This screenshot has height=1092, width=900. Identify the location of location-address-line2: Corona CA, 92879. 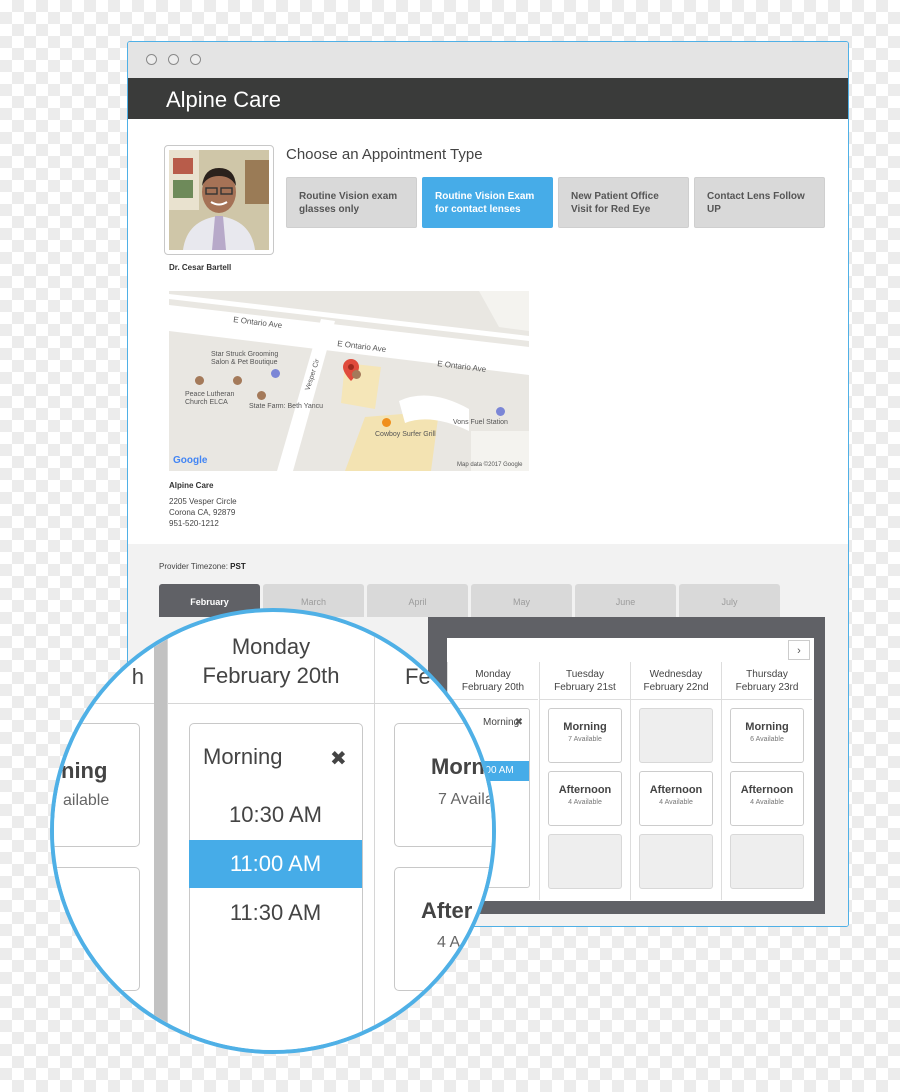
(202, 512).